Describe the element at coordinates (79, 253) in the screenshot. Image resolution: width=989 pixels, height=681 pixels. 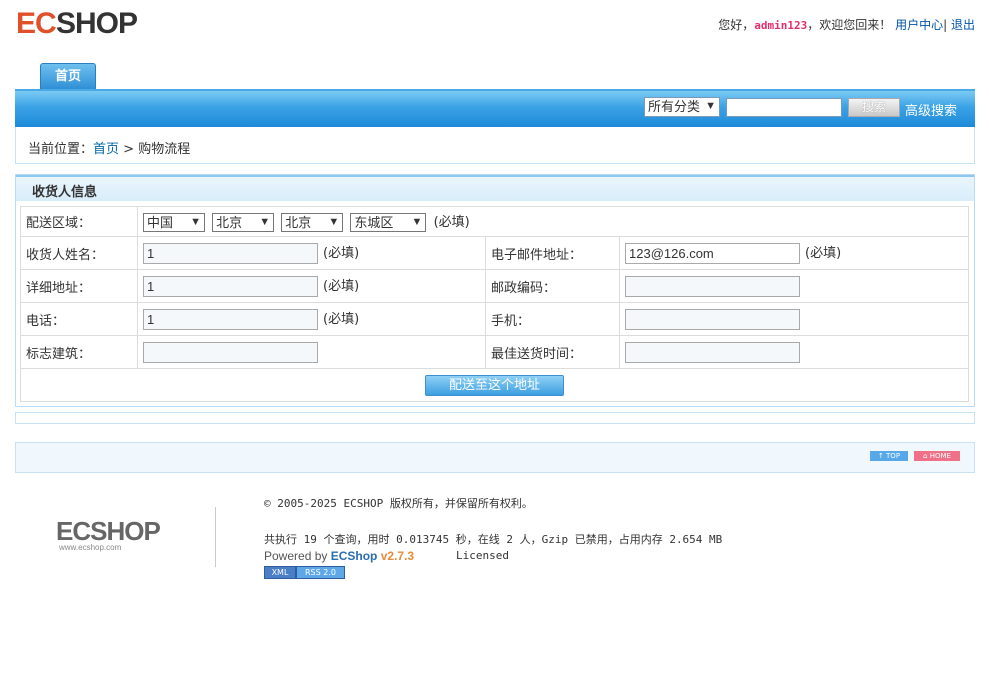
I see `name-label: 收货人姓名：` at that location.